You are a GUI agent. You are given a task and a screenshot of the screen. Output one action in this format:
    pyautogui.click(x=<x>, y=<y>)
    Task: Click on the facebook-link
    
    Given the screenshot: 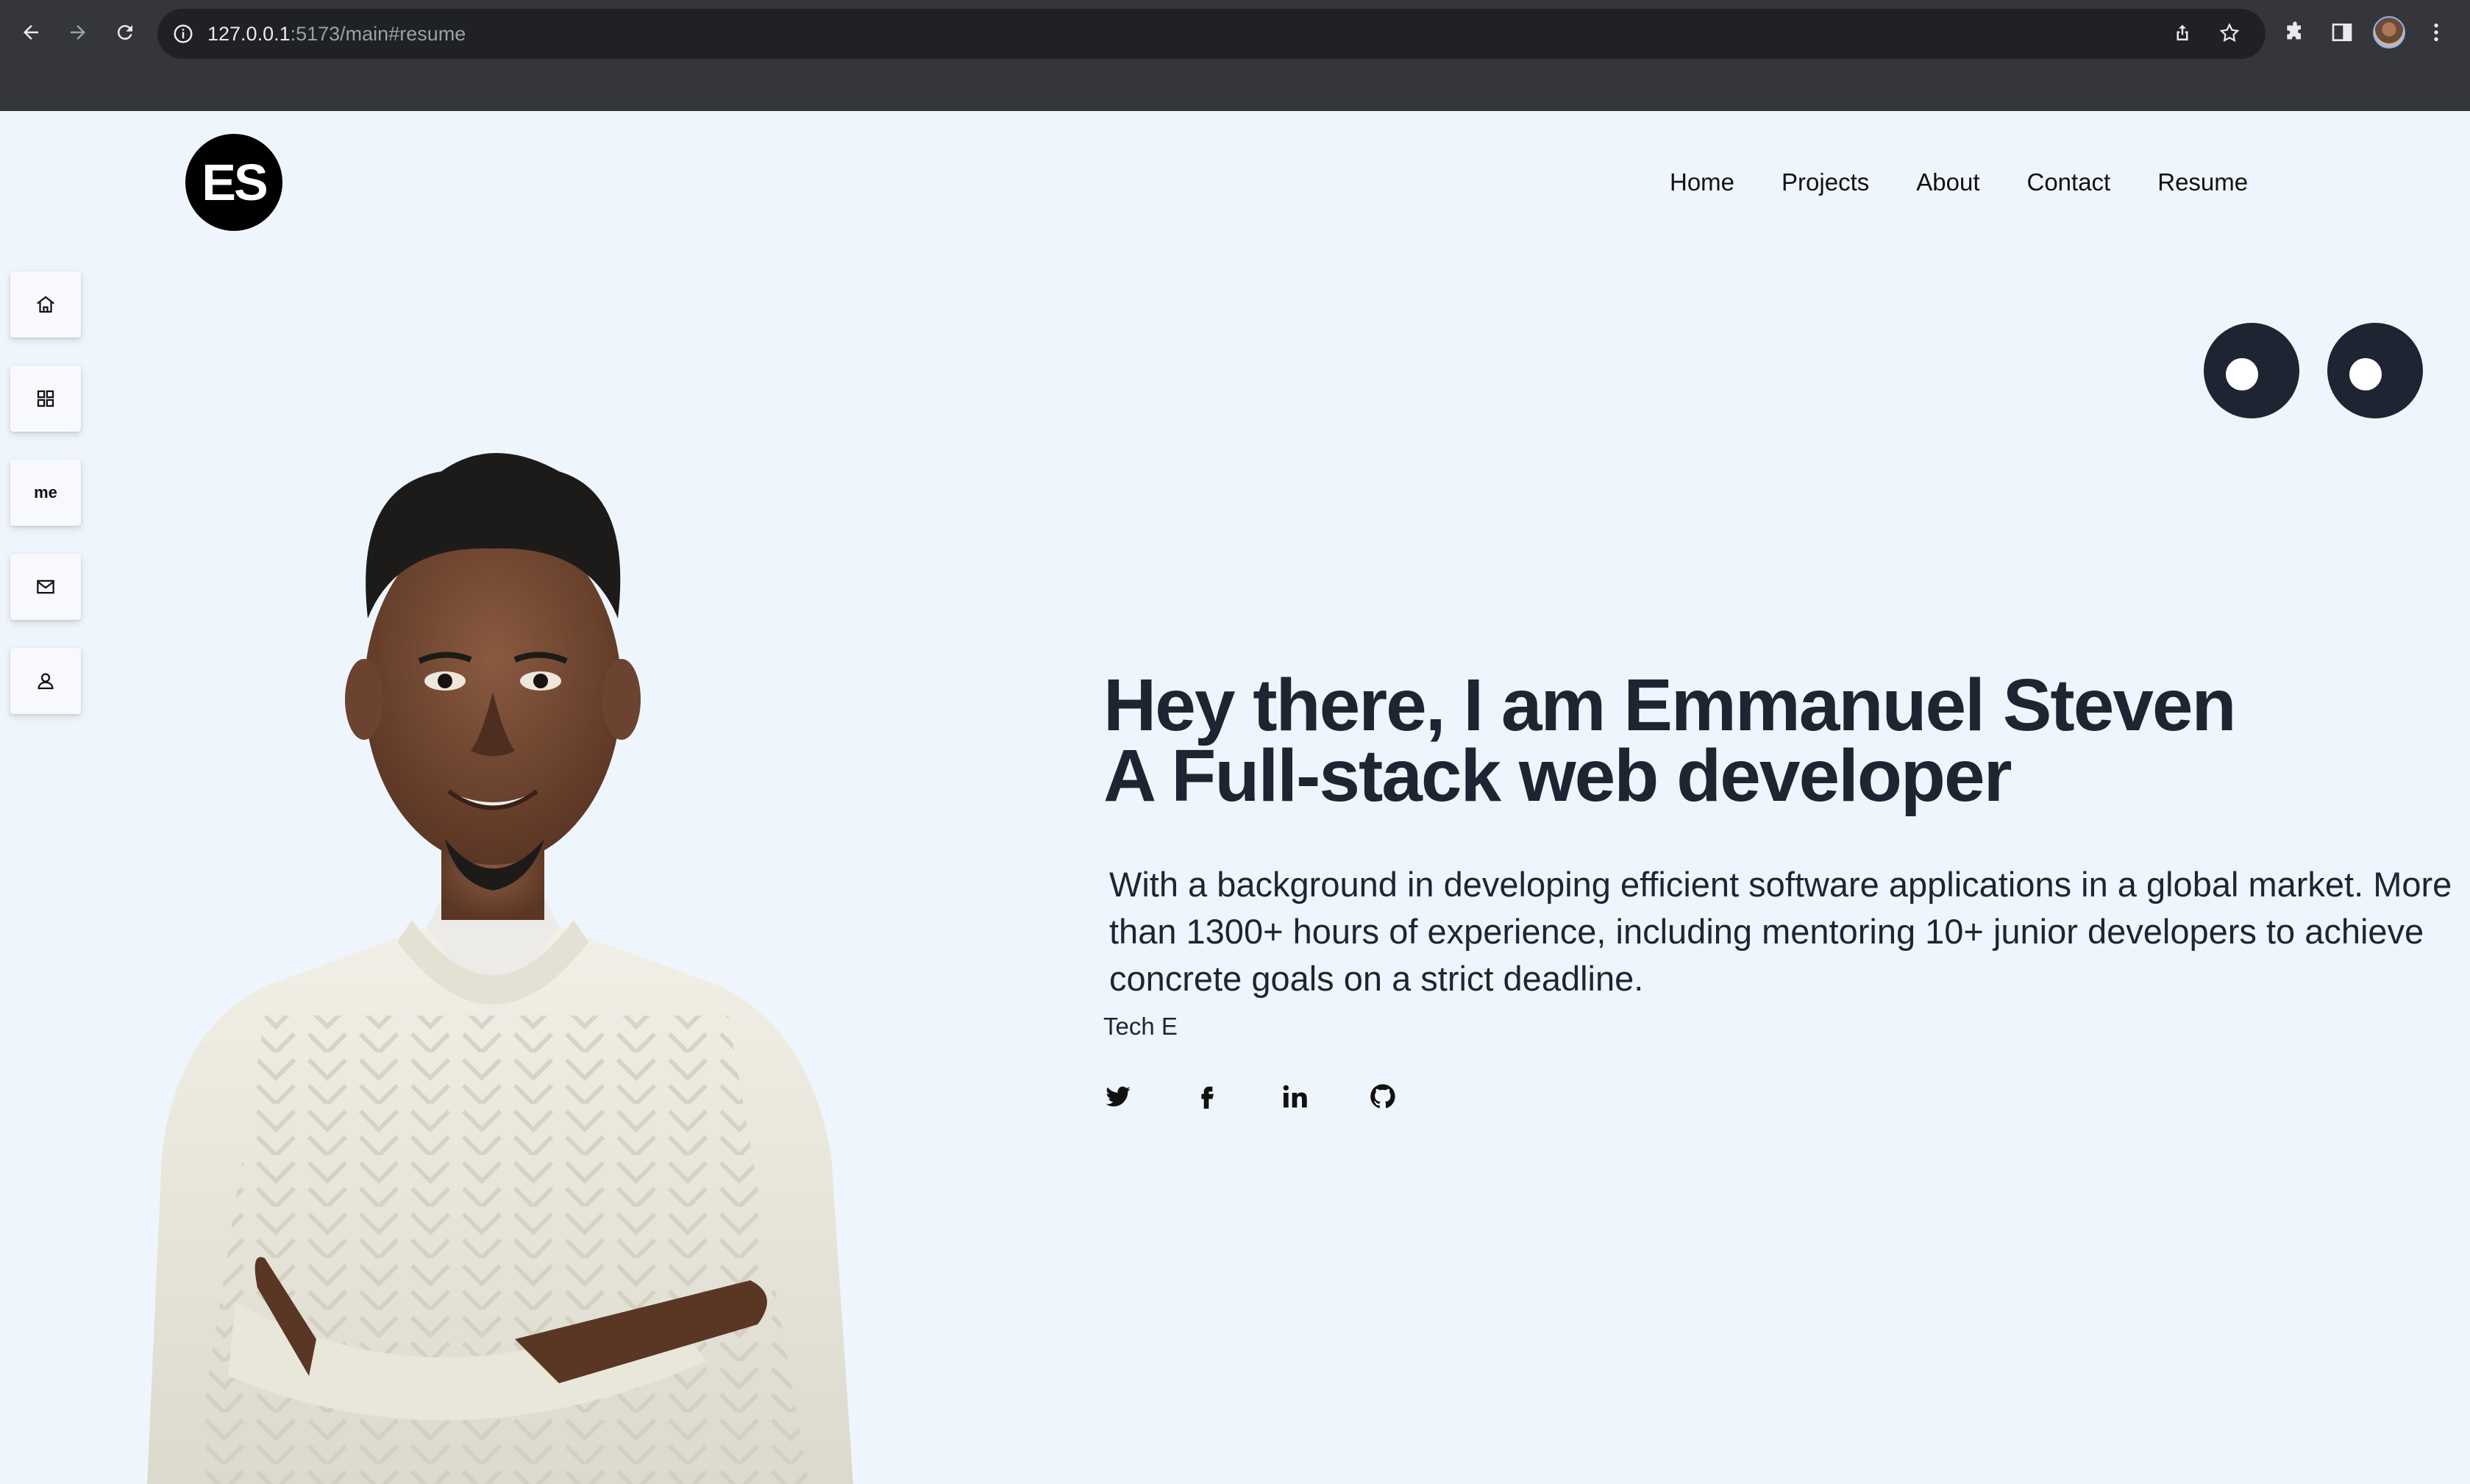 What is the action you would take?
    pyautogui.click(x=1206, y=1096)
    